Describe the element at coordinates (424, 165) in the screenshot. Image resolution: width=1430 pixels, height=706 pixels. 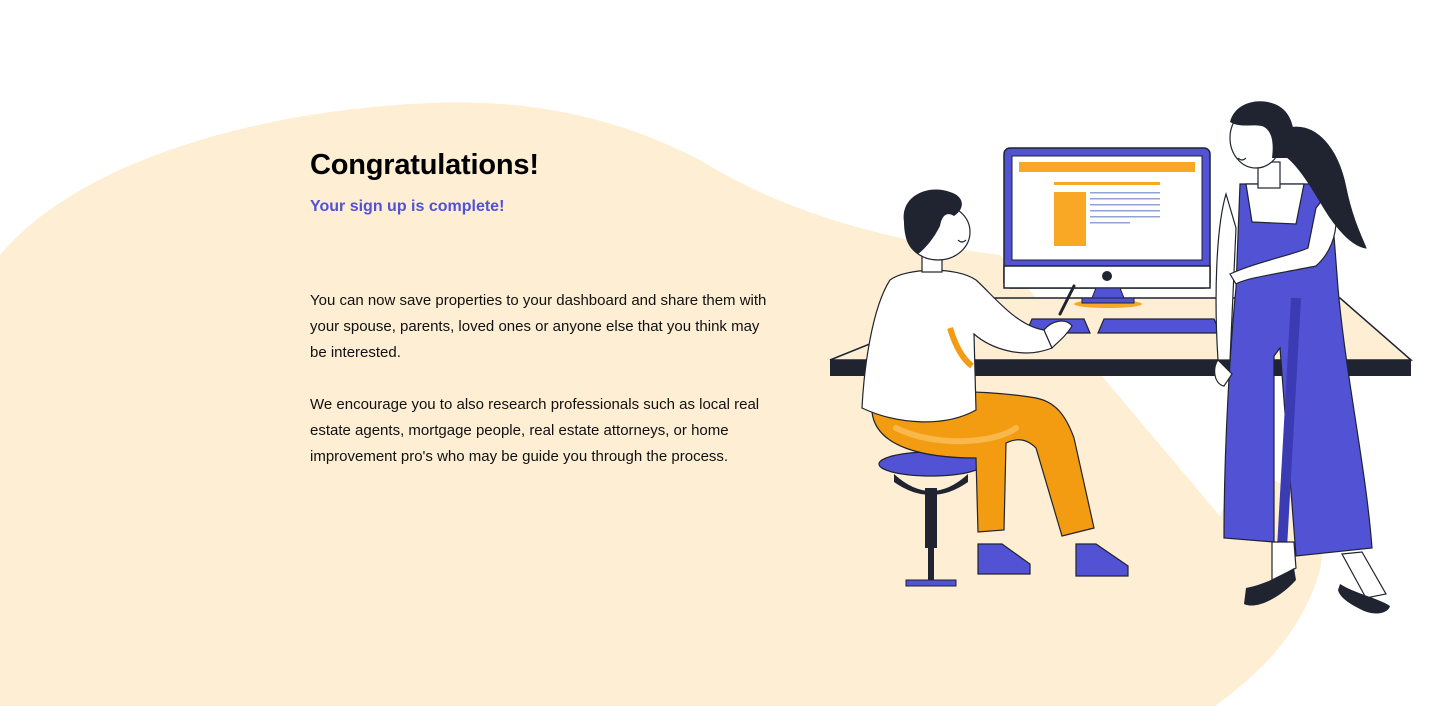
I see `page-title: Congratulations!` at that location.